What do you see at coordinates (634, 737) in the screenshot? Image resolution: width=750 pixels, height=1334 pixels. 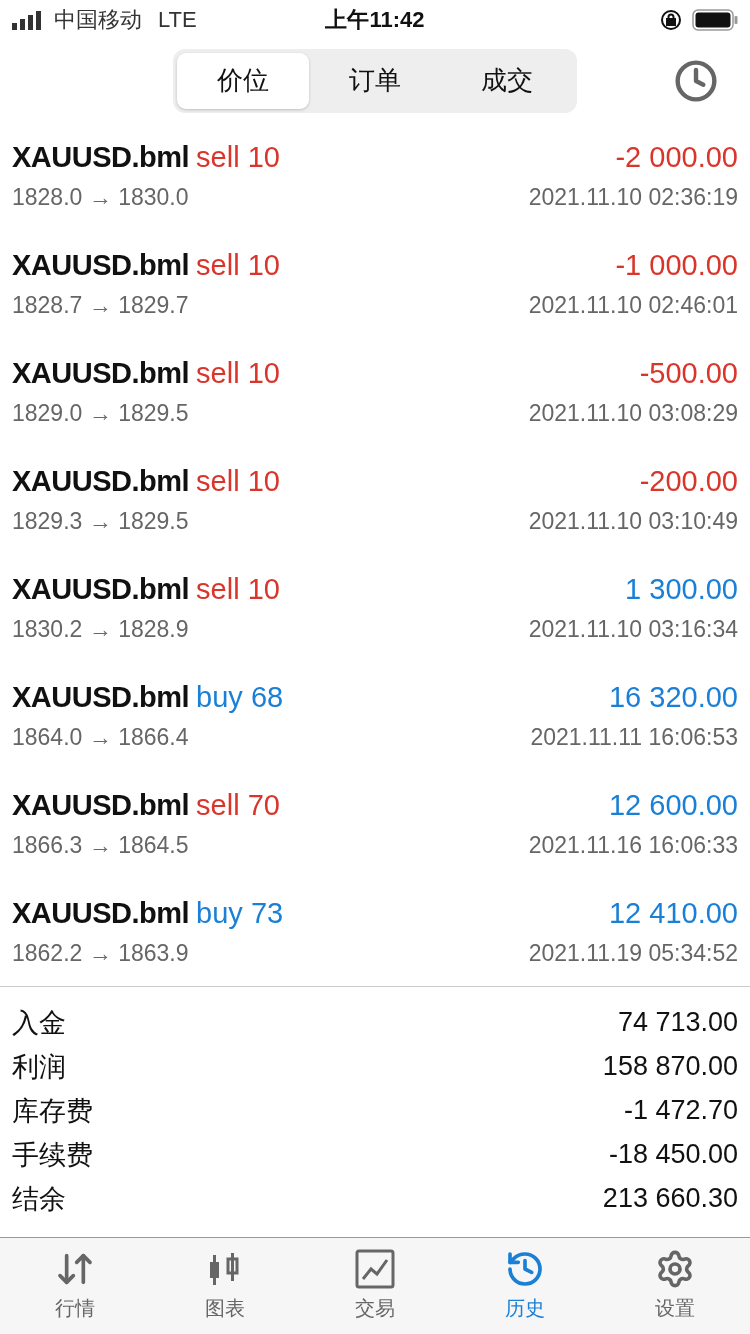 I see `deal-time: 2021.11.11 16:06:53` at bounding box center [634, 737].